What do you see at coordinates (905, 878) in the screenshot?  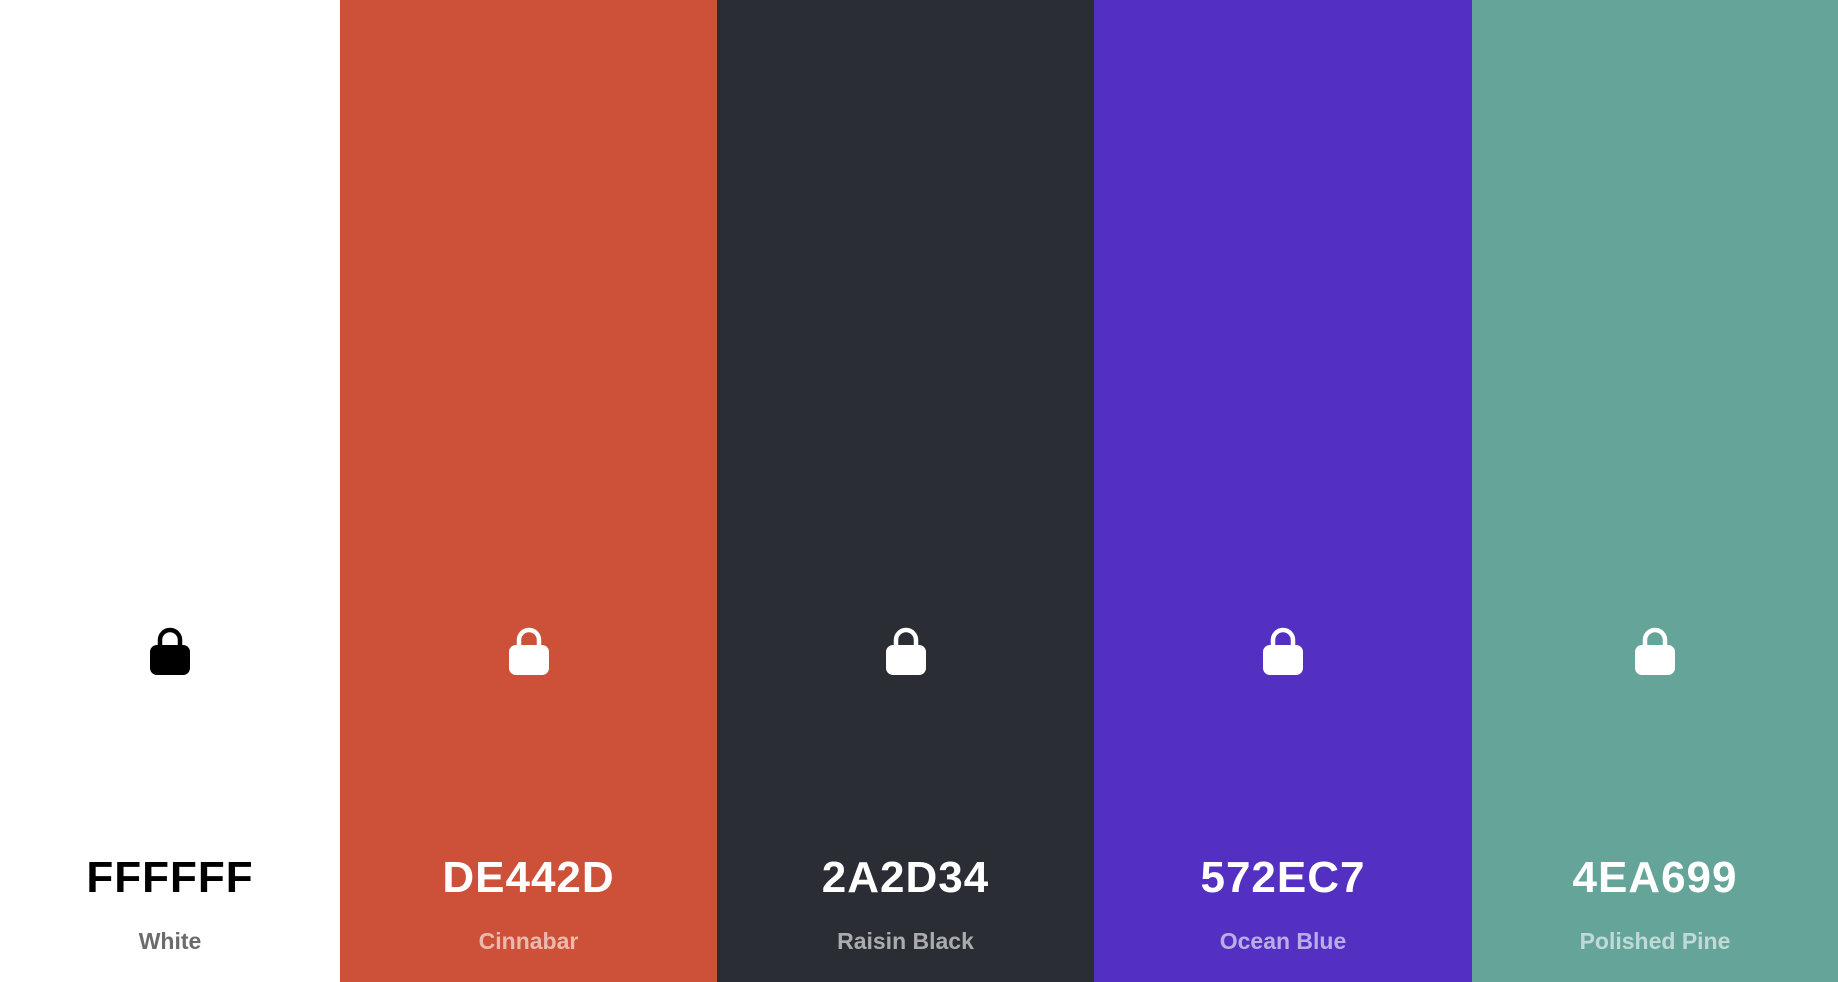 I see `hex-code: 2A2D34` at bounding box center [905, 878].